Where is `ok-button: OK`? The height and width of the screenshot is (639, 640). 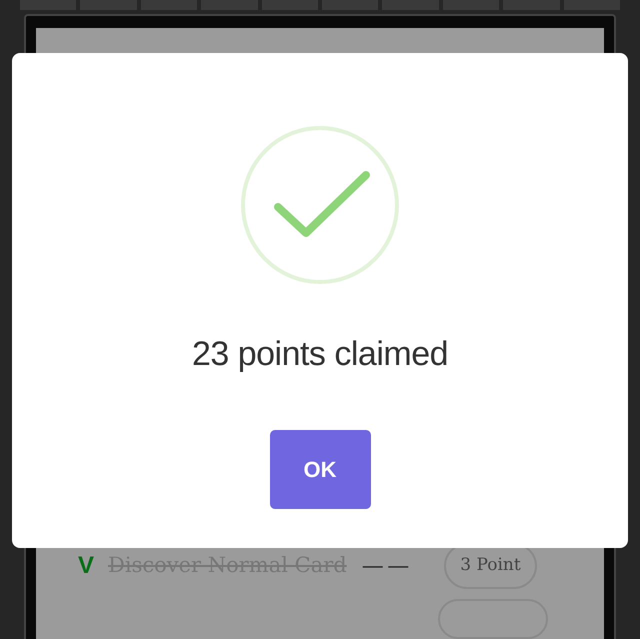
ok-button: OK is located at coordinates (320, 469).